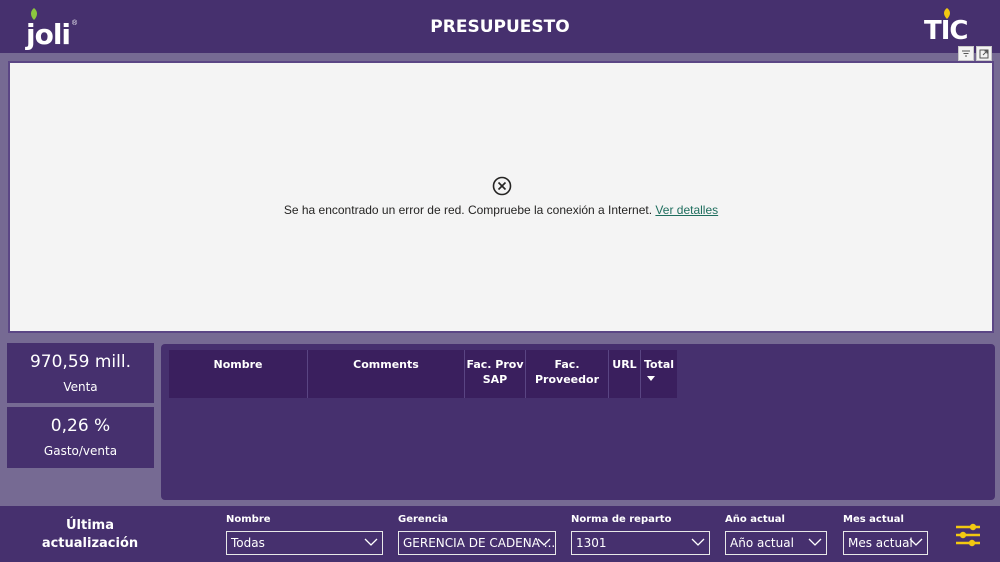 This screenshot has height=562, width=1000. Describe the element at coordinates (946, 31) in the screenshot. I see `tic-logo-text: TIC` at that location.